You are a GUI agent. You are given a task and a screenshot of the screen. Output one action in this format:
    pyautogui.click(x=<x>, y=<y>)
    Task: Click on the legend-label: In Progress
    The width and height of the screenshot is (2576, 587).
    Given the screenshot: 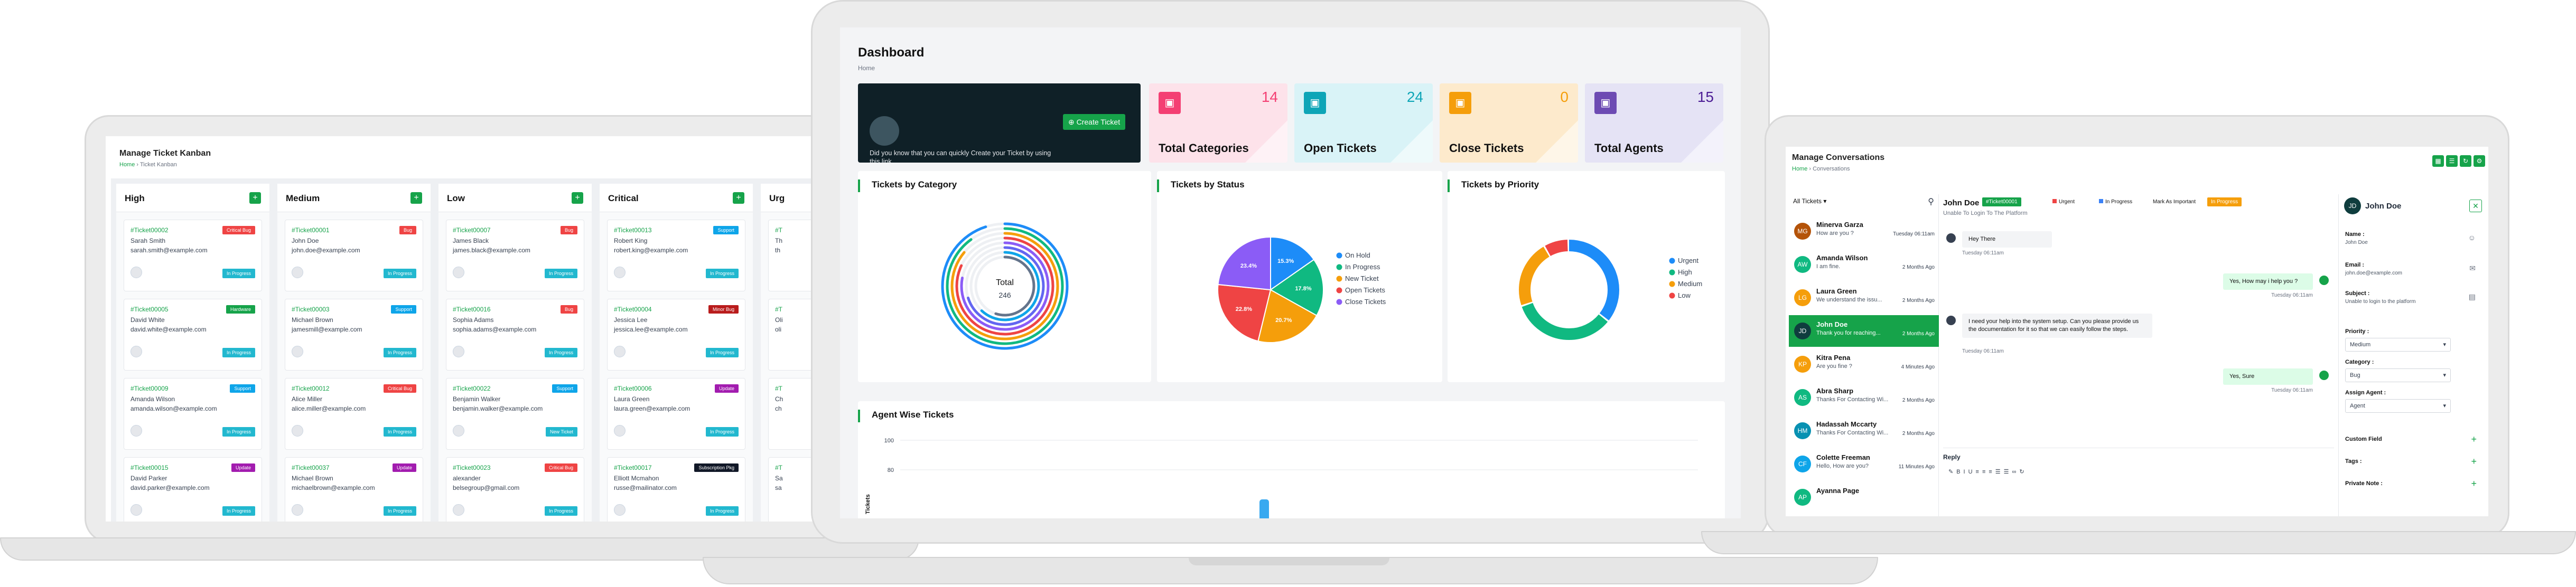 What is the action you would take?
    pyautogui.click(x=1362, y=267)
    